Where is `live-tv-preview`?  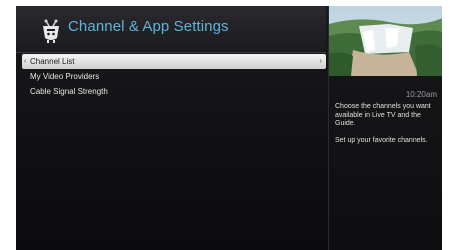
live-tv-preview is located at coordinates (385, 41).